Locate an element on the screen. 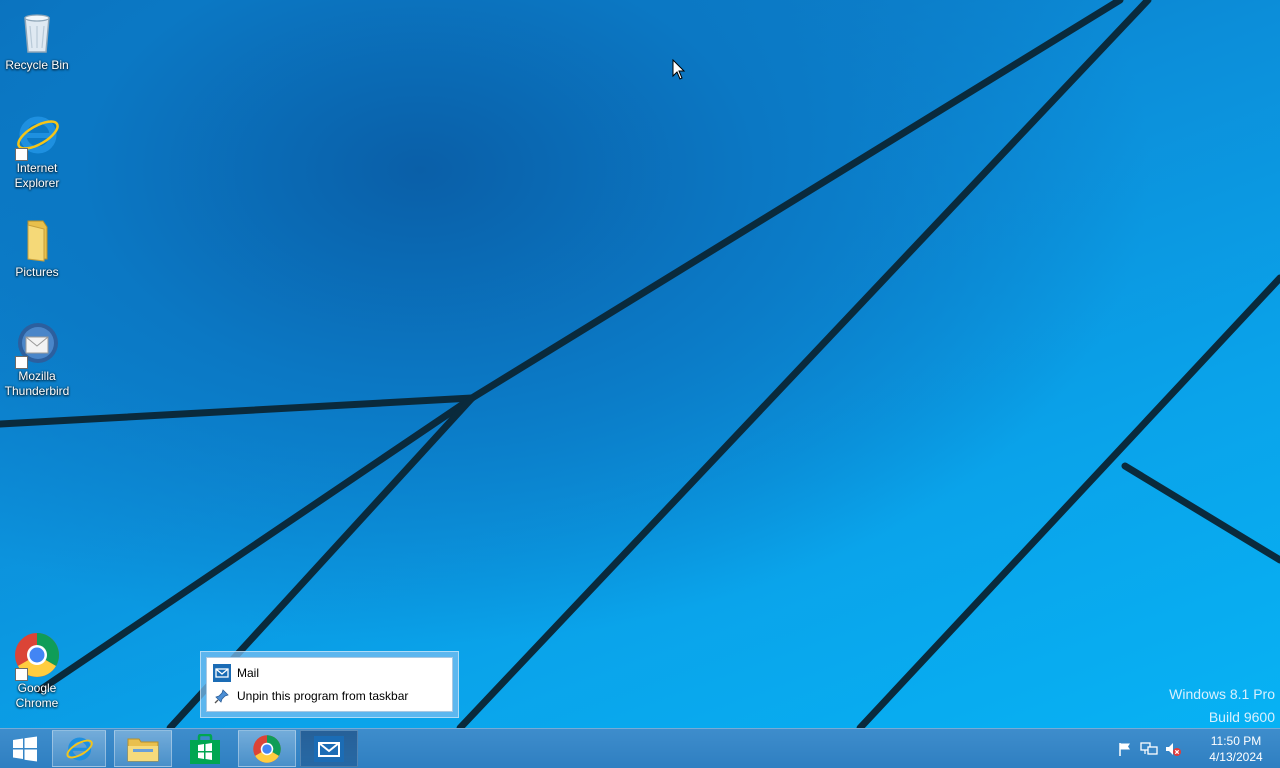  desktop-icon-label: Pictures is located at coordinates (37, 272).